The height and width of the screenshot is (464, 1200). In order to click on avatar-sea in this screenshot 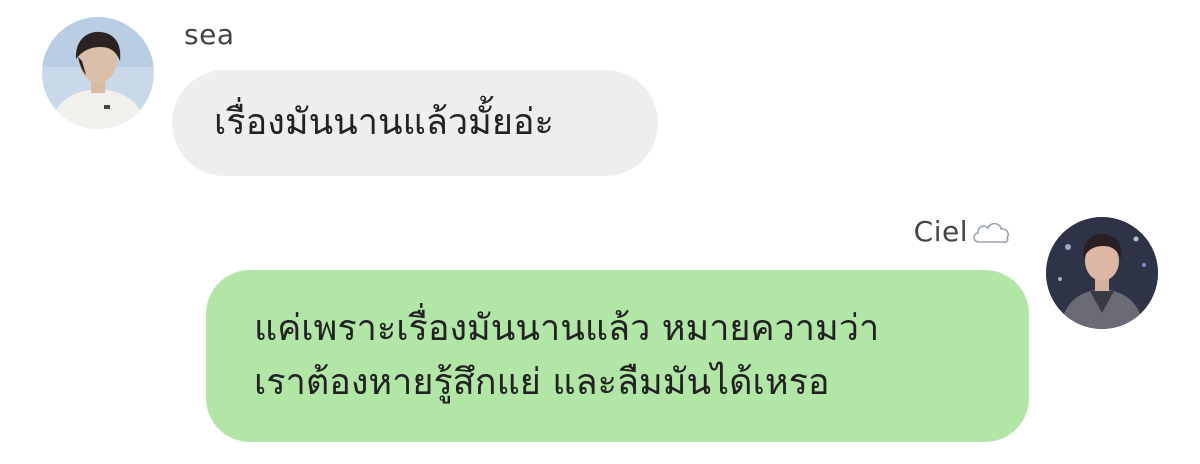, I will do `click(98, 73)`.